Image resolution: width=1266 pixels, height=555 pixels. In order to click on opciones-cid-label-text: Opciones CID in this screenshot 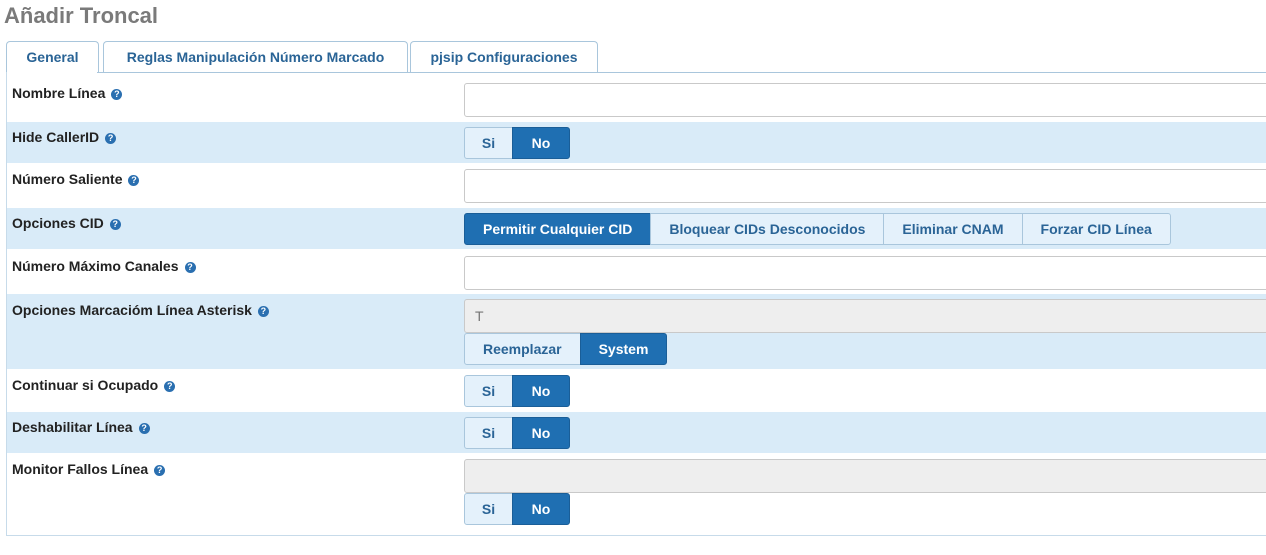, I will do `click(58, 223)`.